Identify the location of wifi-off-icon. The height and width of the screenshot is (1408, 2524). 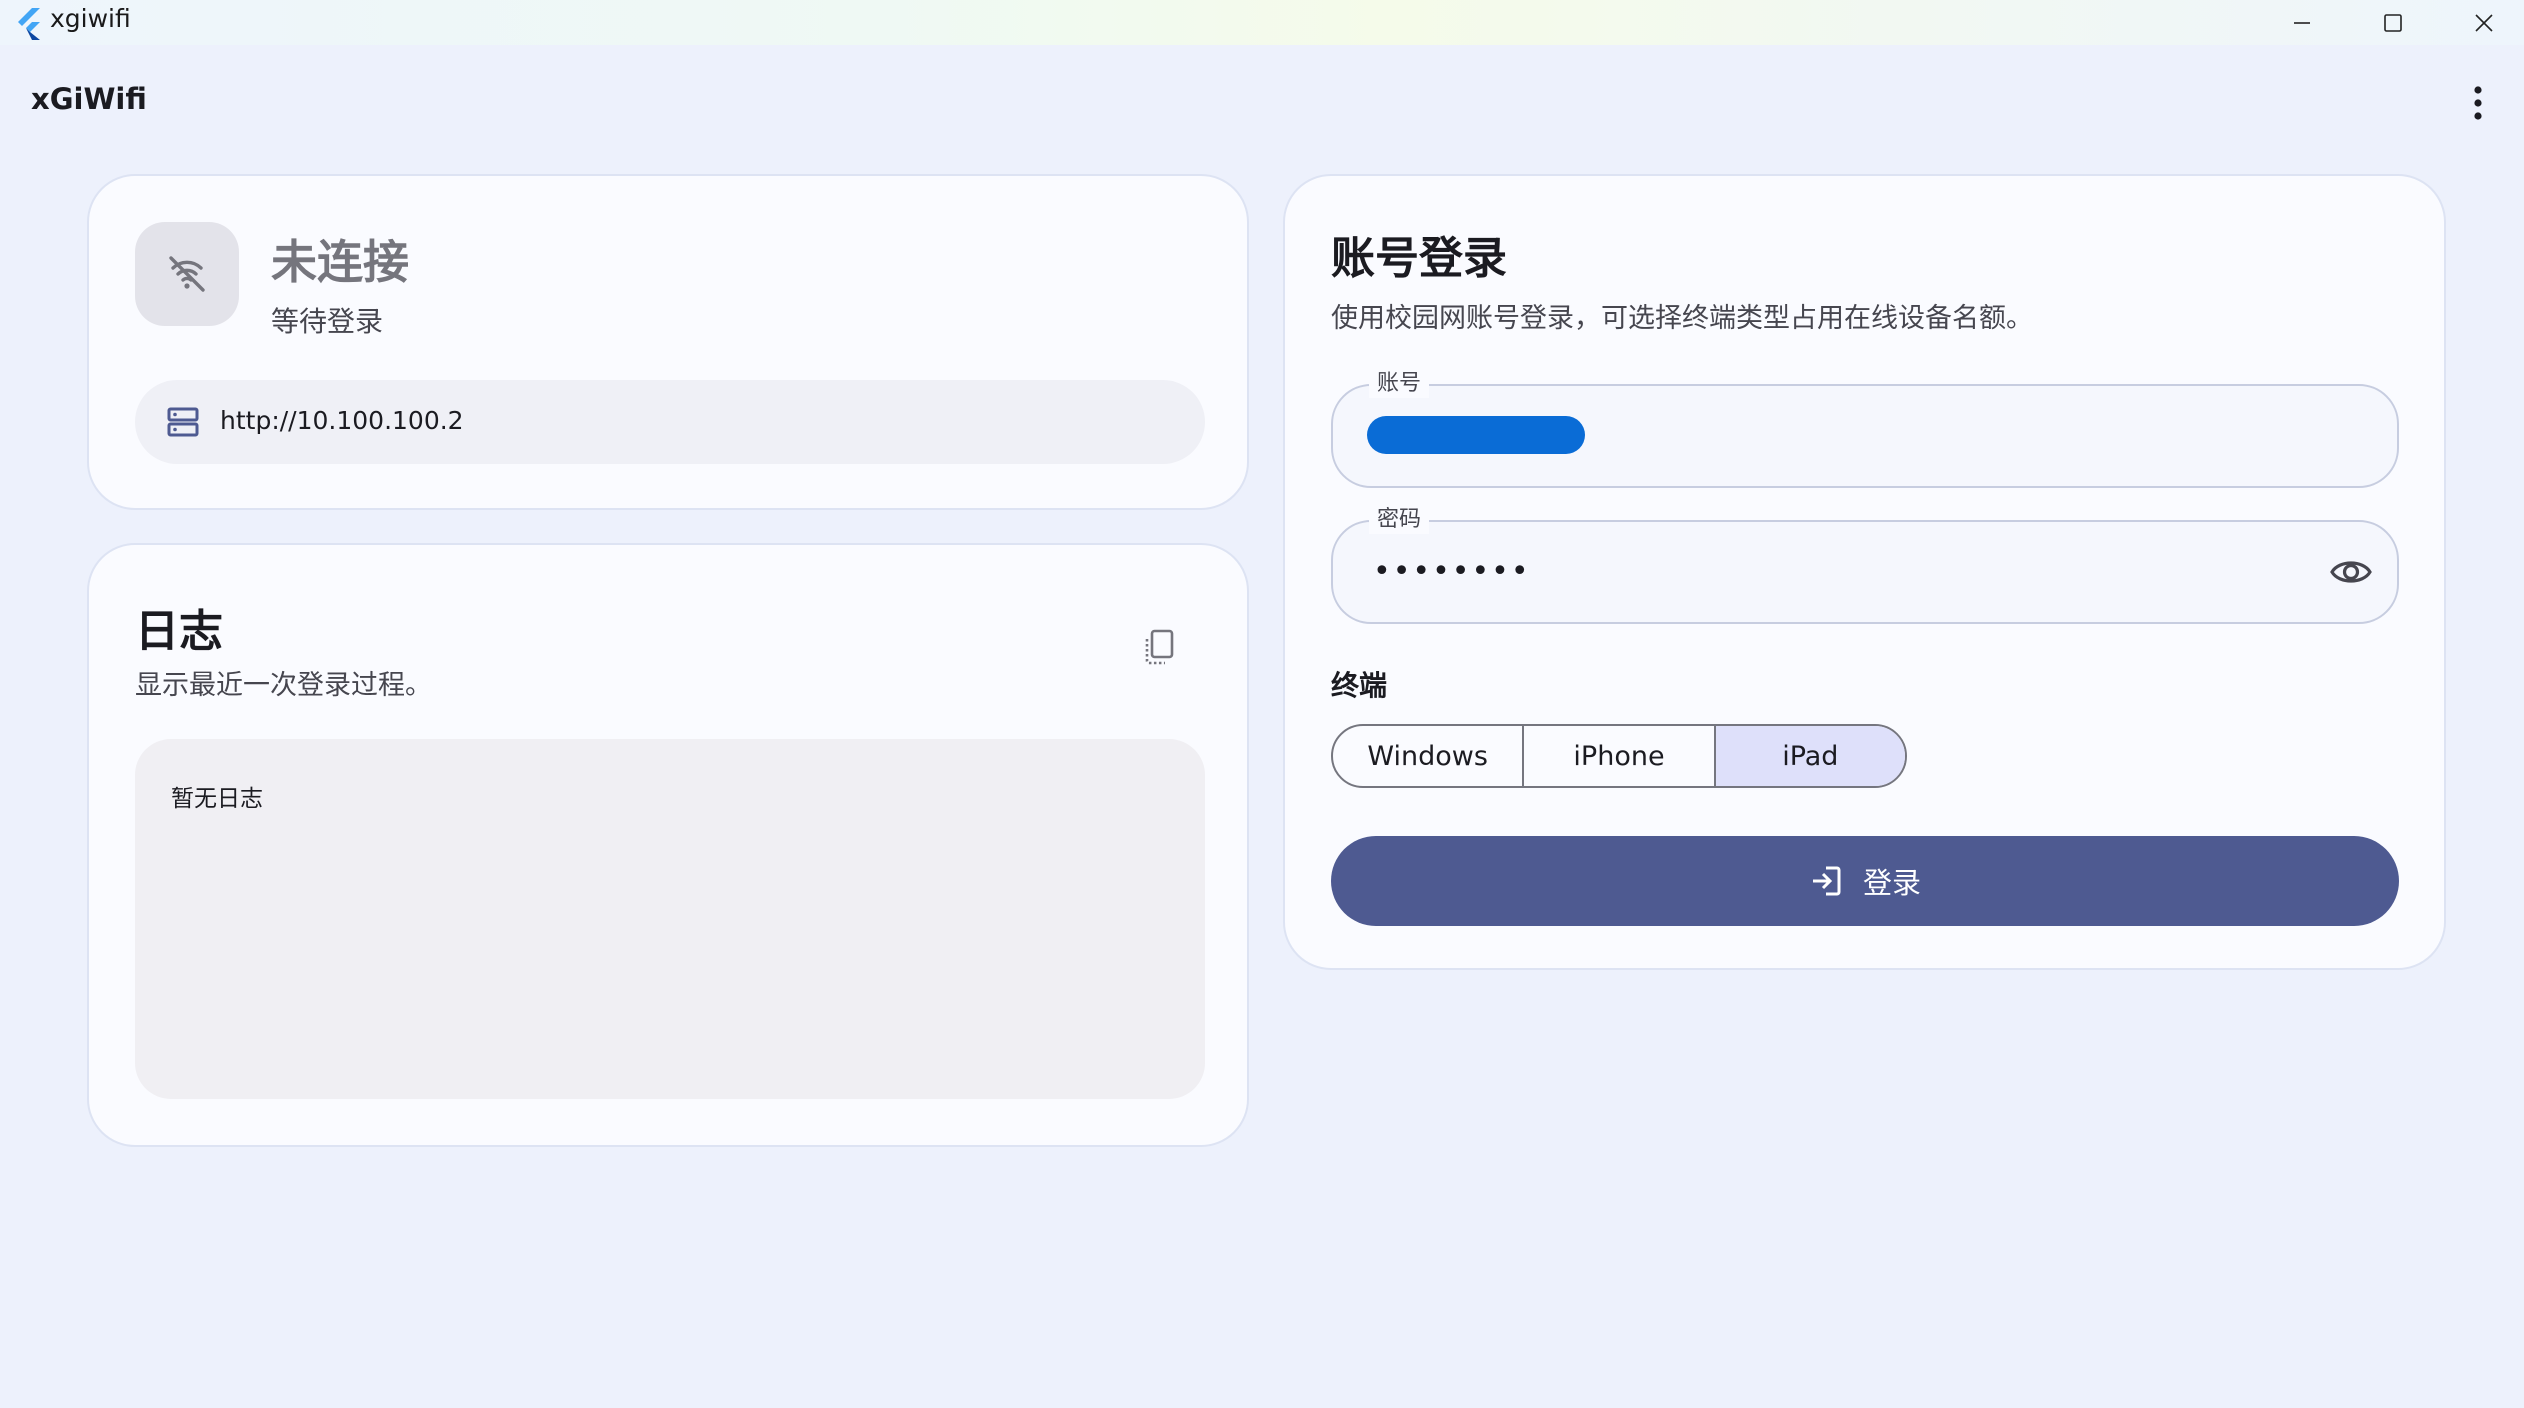
(187, 274).